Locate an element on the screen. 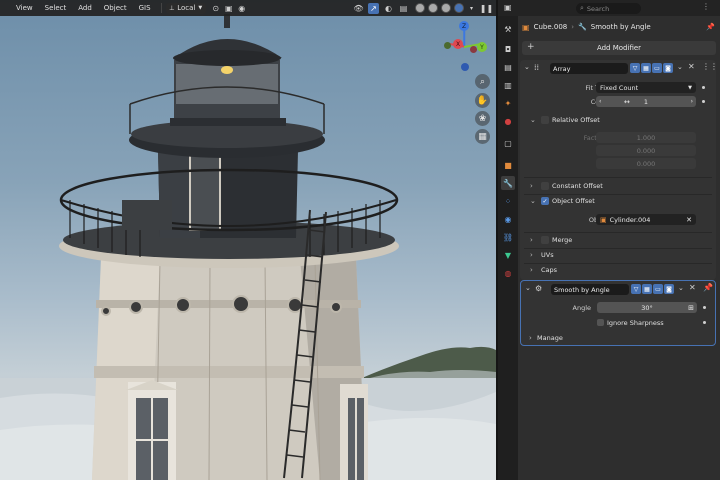 The height and width of the screenshot is (480, 720). shading-options-icon: ▾ is located at coordinates (471, 8).